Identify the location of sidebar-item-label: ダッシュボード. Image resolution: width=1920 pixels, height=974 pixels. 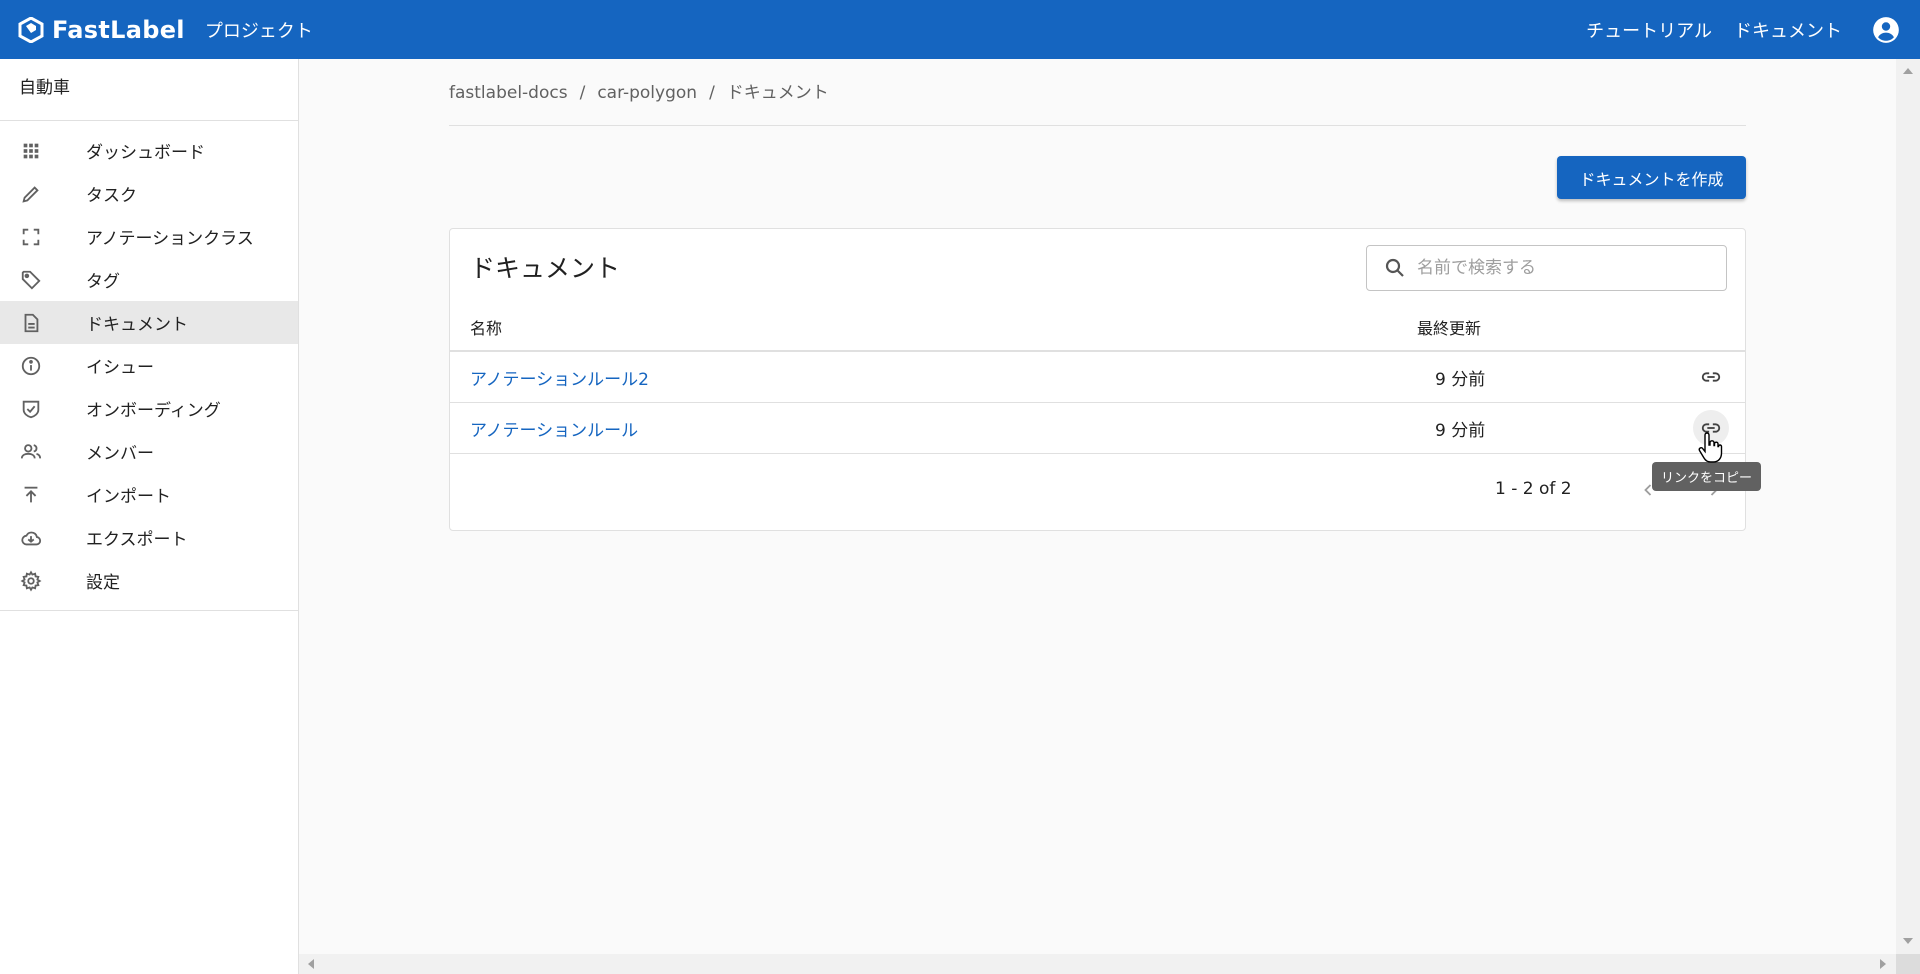
(145, 153).